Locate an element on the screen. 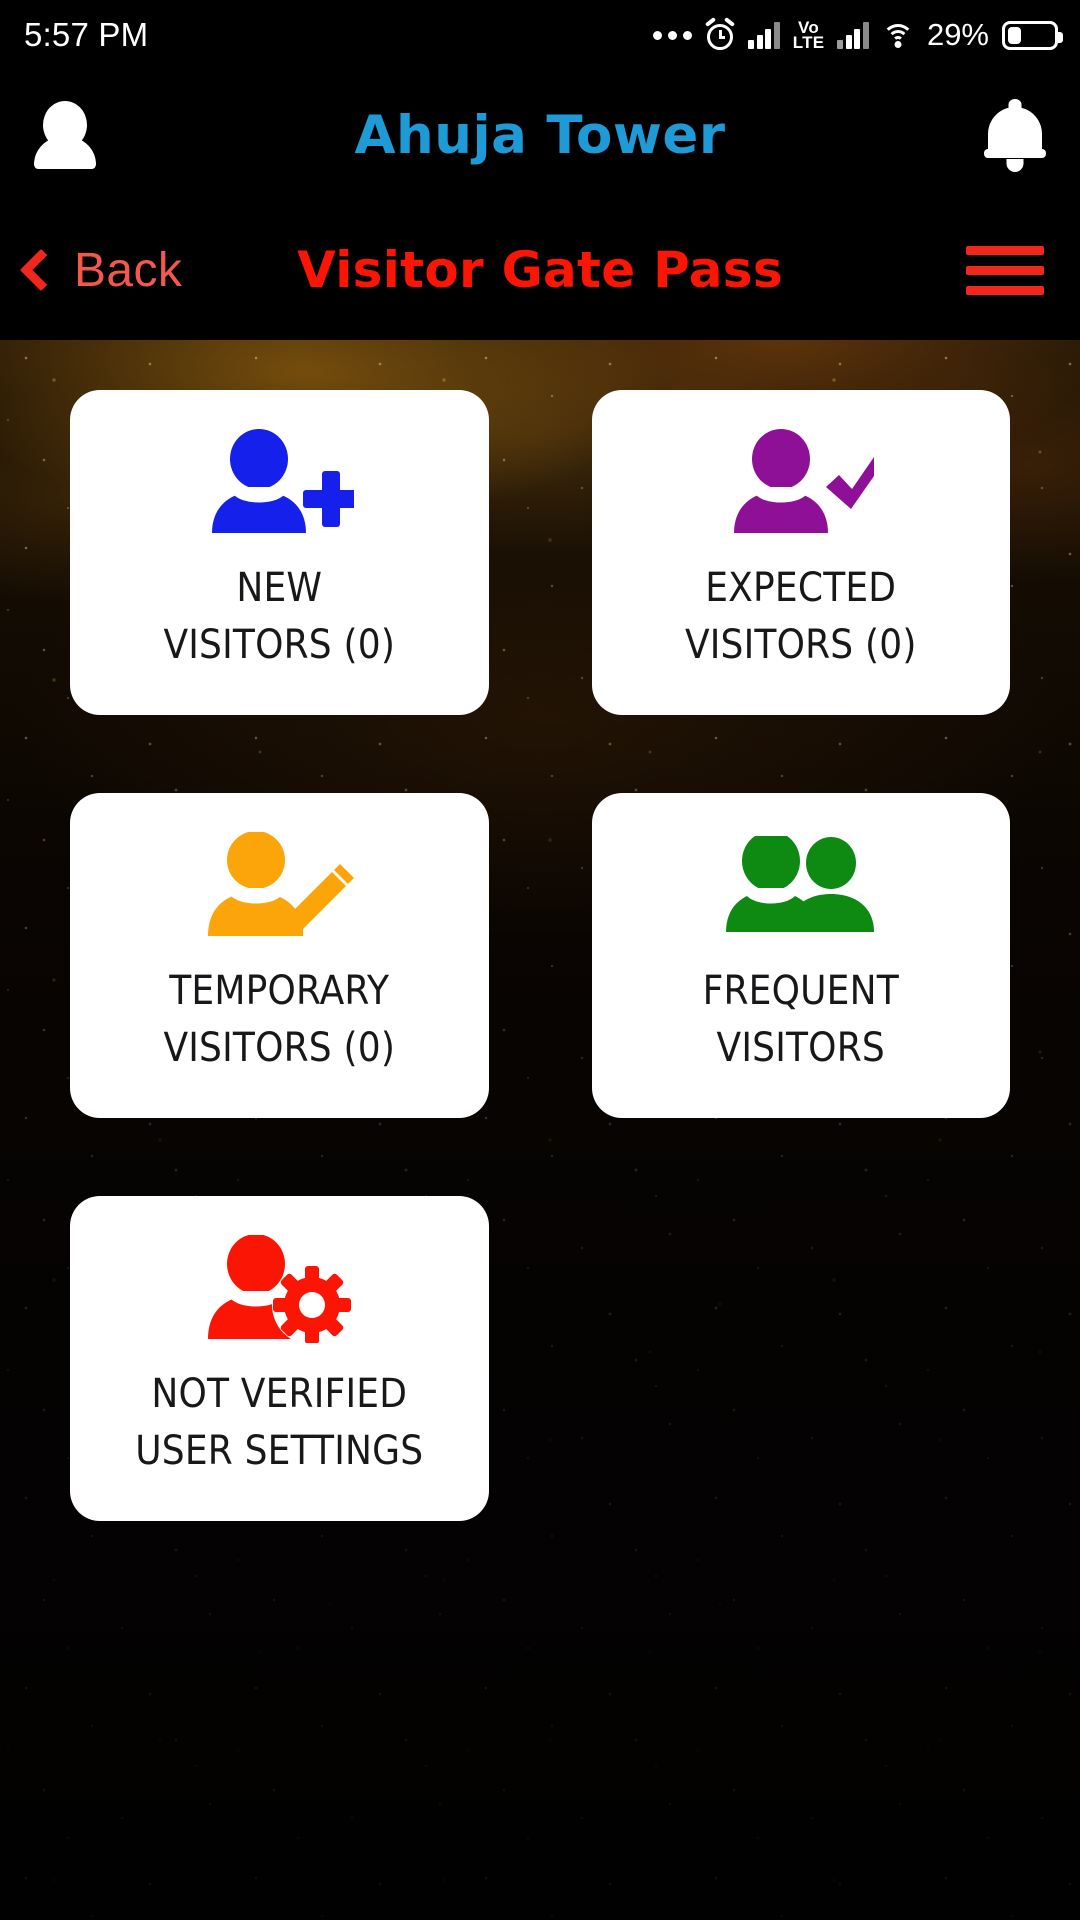  tile-label: TEMPORARY VISITORS (0) is located at coordinates (279, 1020).